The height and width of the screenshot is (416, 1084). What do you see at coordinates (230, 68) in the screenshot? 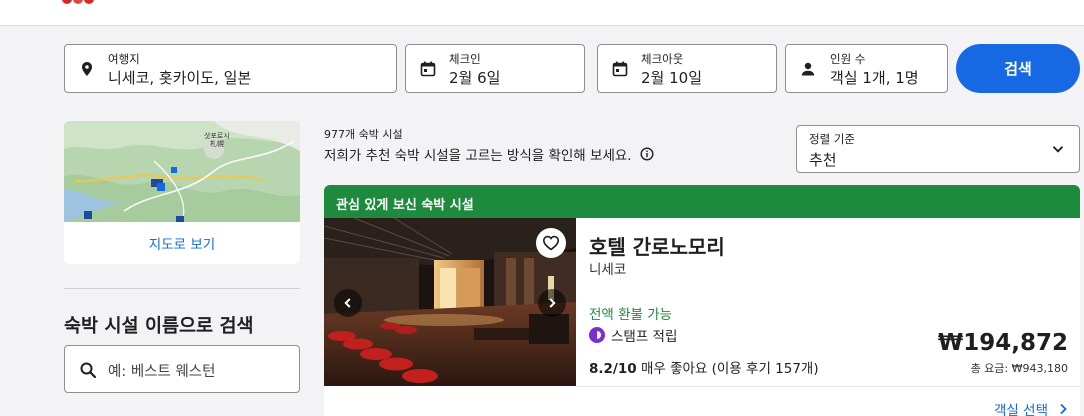
I see `destination-field: 여행지 니세코, 홋카이도, 일본` at bounding box center [230, 68].